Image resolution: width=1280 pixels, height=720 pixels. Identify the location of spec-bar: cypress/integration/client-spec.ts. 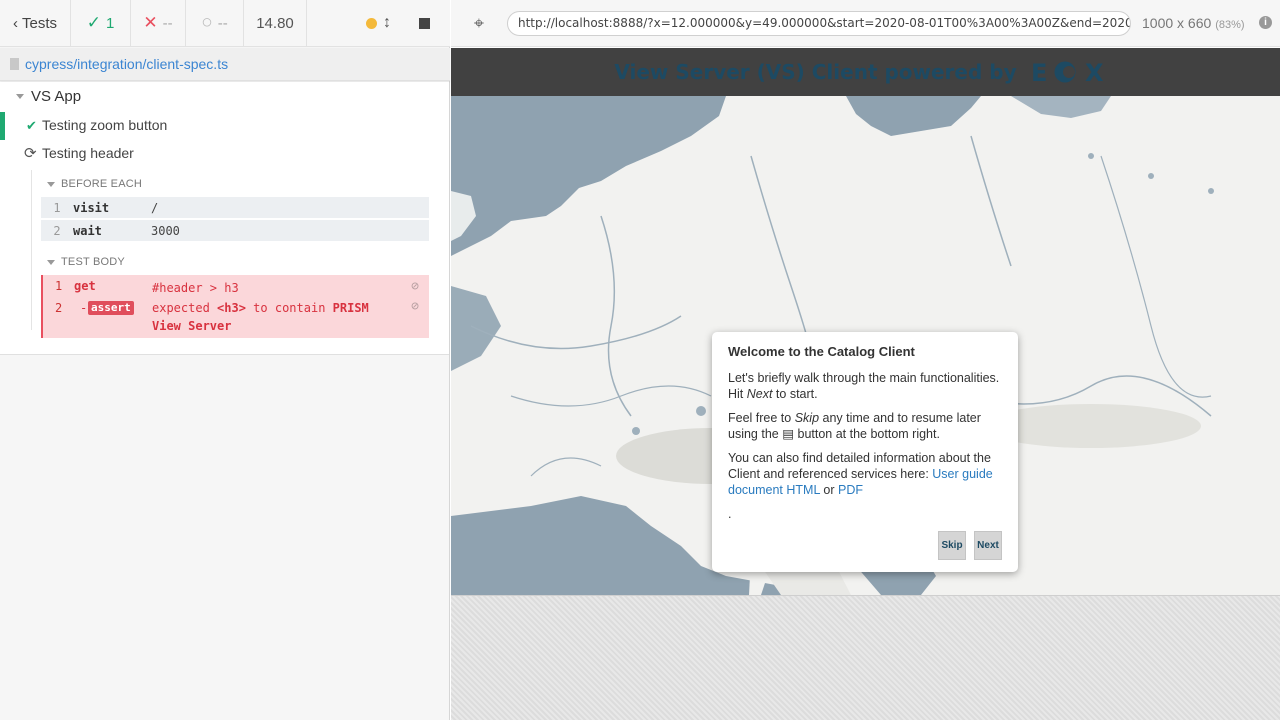
(225, 64).